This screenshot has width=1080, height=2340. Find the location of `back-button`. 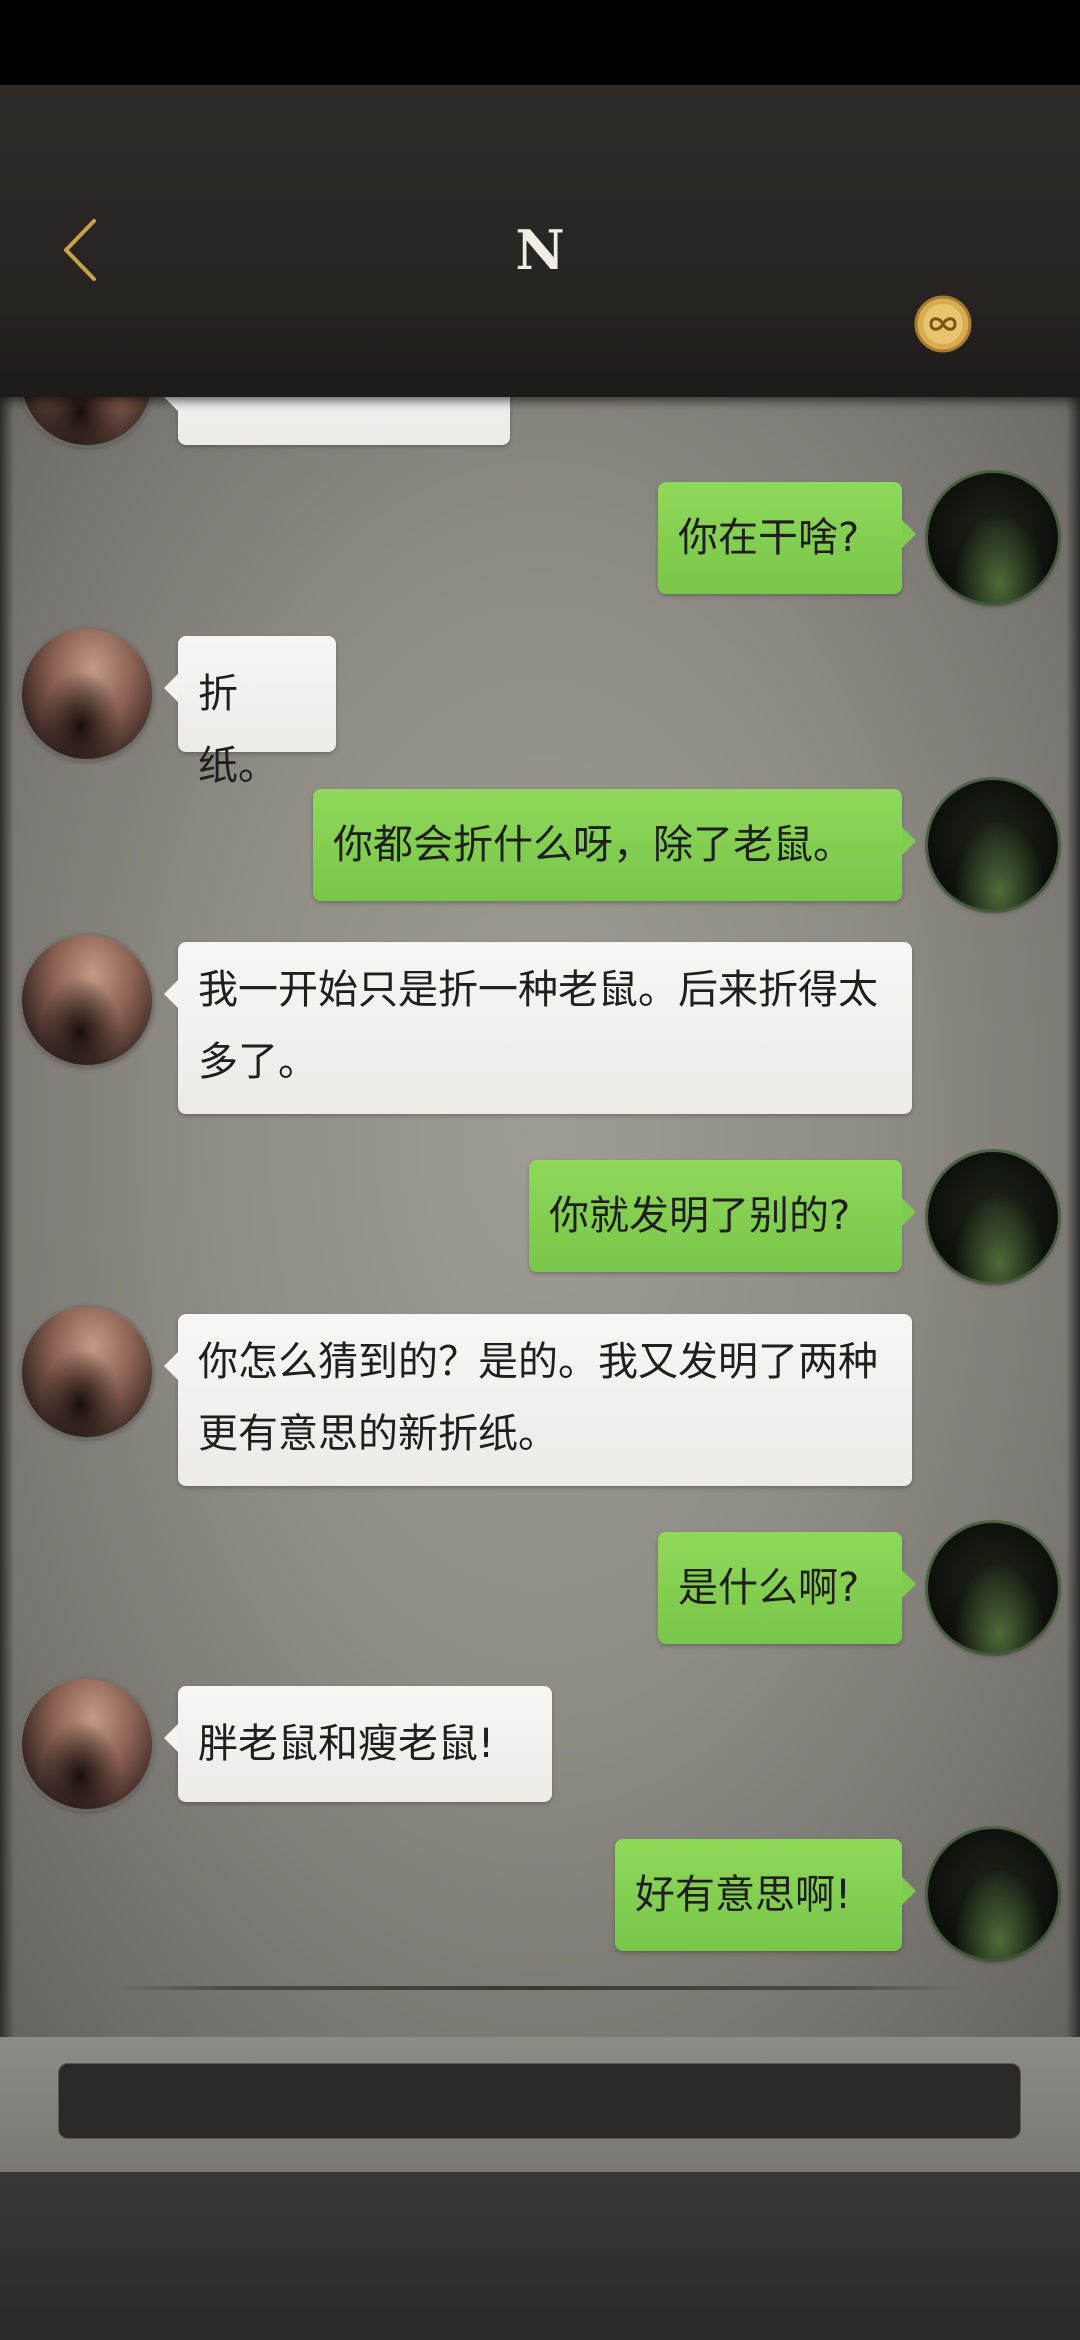

back-button is located at coordinates (80, 250).